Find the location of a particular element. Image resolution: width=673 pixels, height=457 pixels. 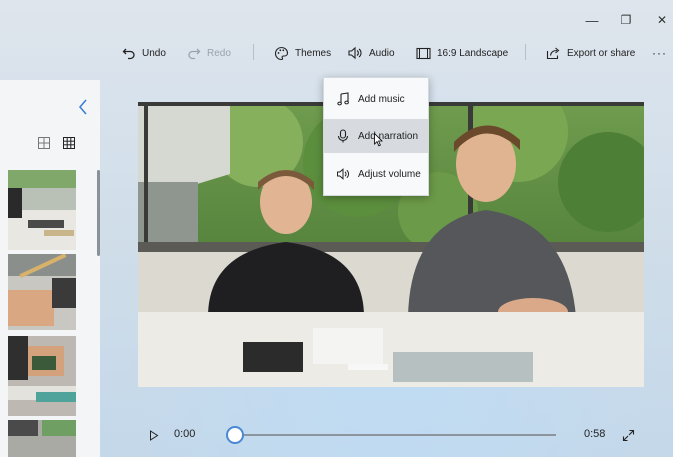

add-music-menu-item: Add music is located at coordinates (376, 99).